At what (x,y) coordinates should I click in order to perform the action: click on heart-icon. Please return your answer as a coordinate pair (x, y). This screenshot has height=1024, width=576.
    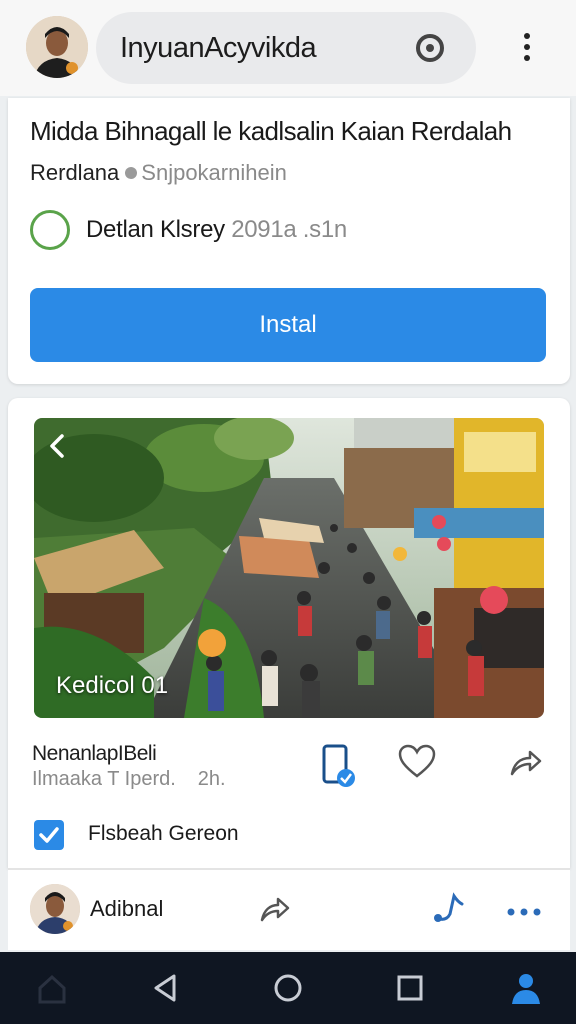
    Looking at the image, I should click on (417, 764).